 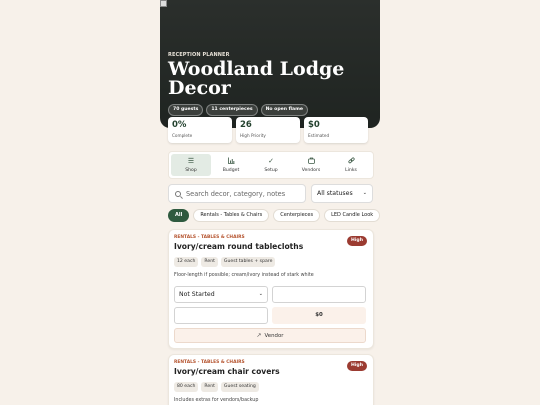 What do you see at coordinates (351, 161) in the screenshot?
I see `link-icon` at bounding box center [351, 161].